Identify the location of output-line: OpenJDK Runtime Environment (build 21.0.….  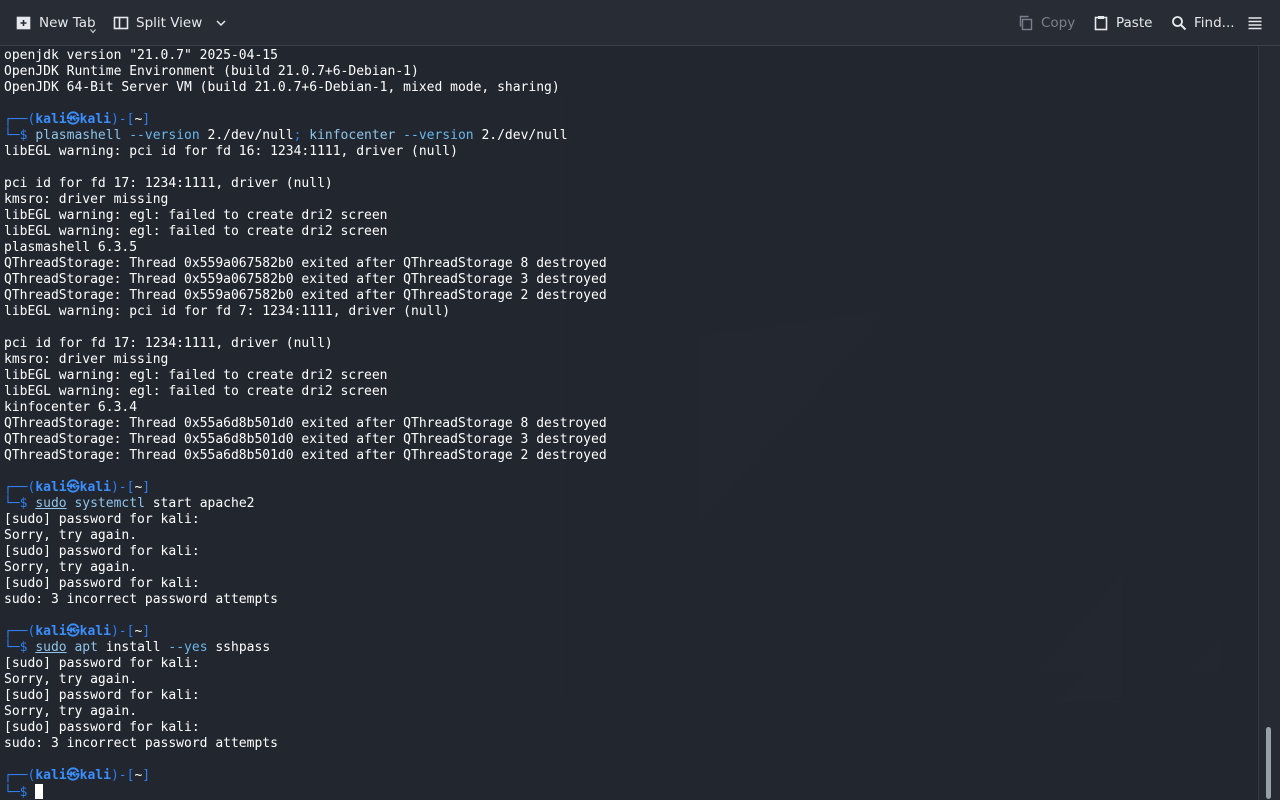
(211, 71).